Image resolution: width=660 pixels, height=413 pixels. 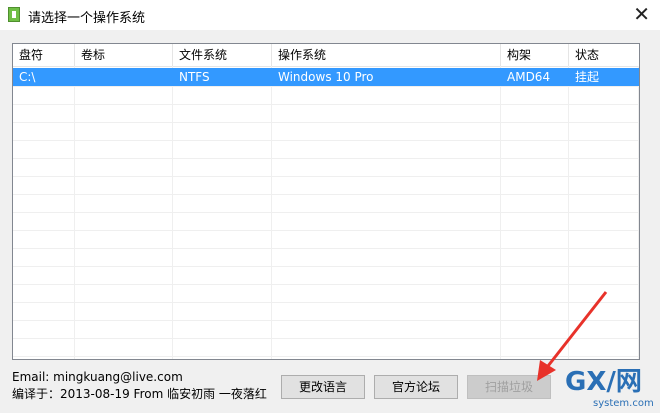 I want to click on watermark-sub-text: system.com, so click(x=623, y=403).